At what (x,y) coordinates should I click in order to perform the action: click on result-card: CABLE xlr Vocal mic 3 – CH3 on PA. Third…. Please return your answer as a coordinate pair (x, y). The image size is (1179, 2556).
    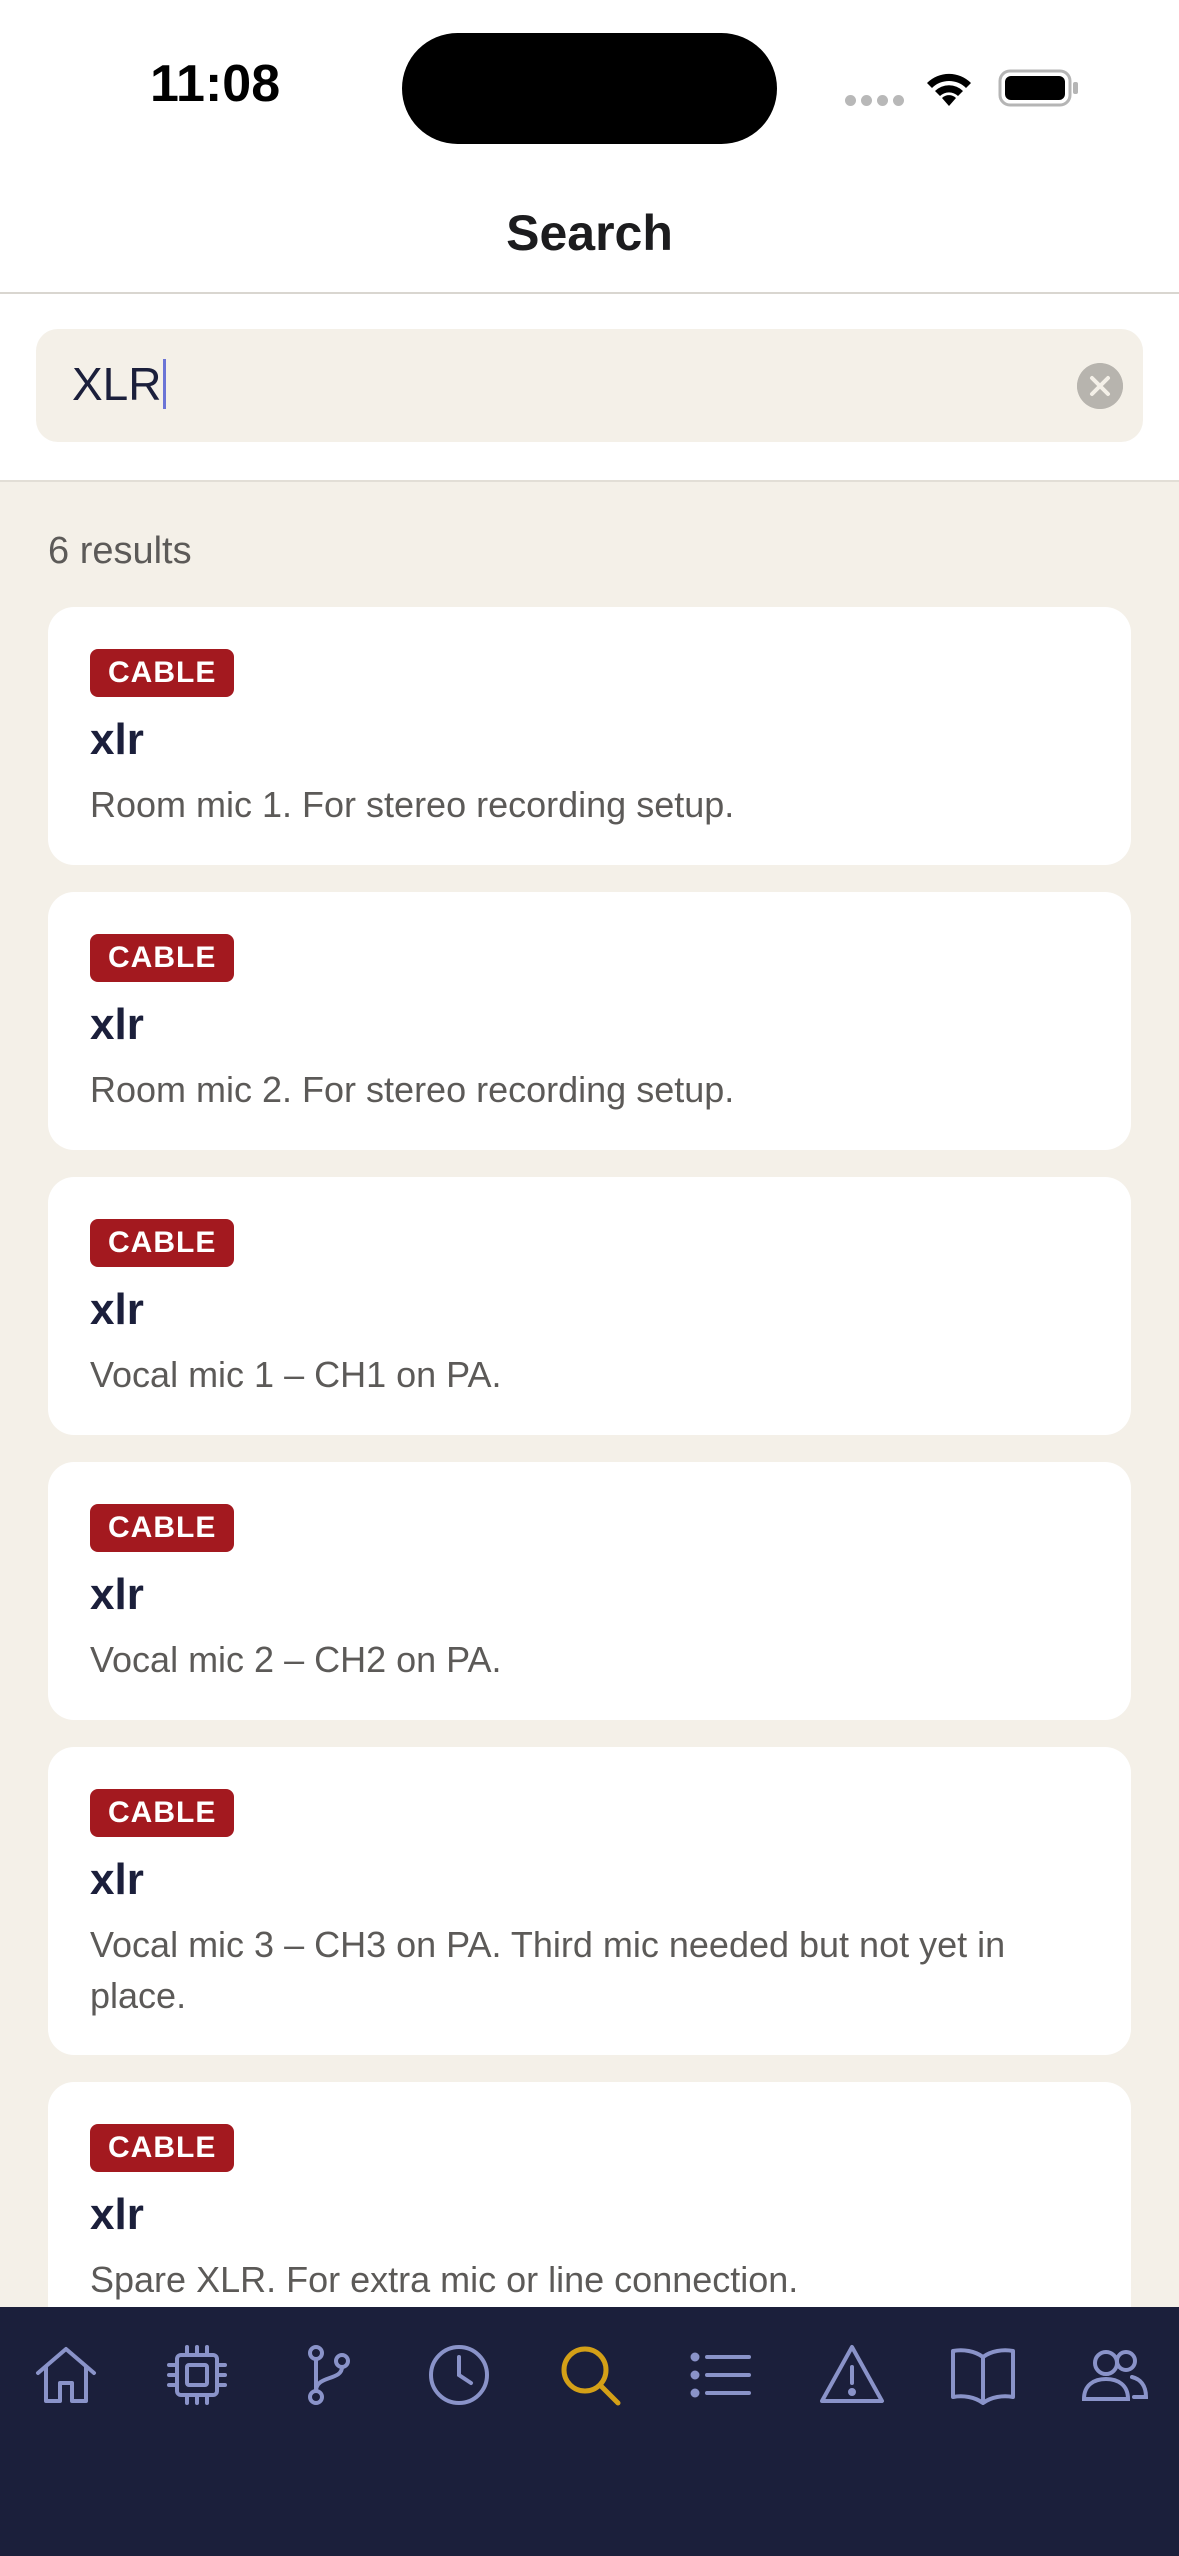
    Looking at the image, I should click on (589, 1901).